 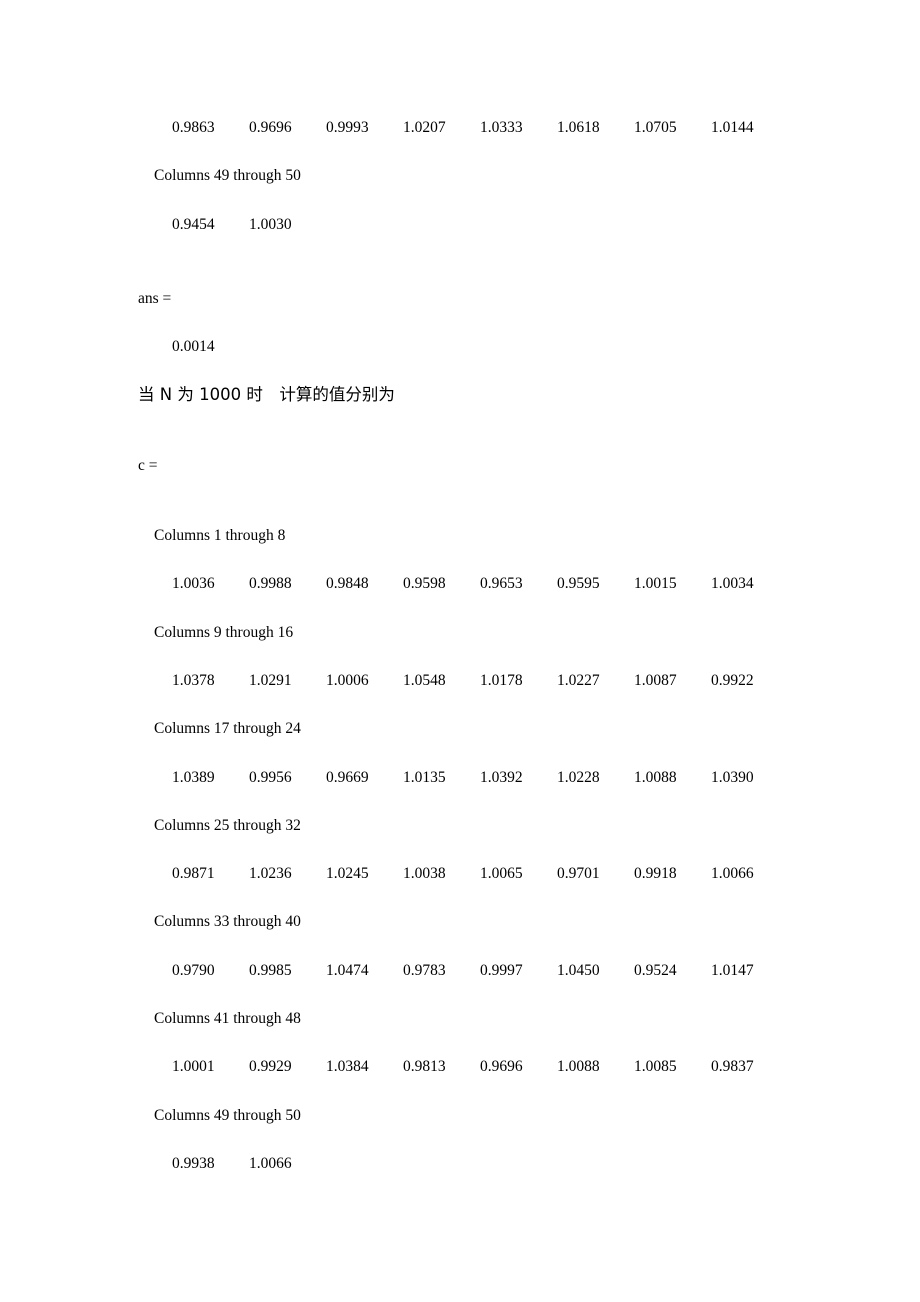 What do you see at coordinates (655, 874) in the screenshot?
I see `data-cell: 0.9918` at bounding box center [655, 874].